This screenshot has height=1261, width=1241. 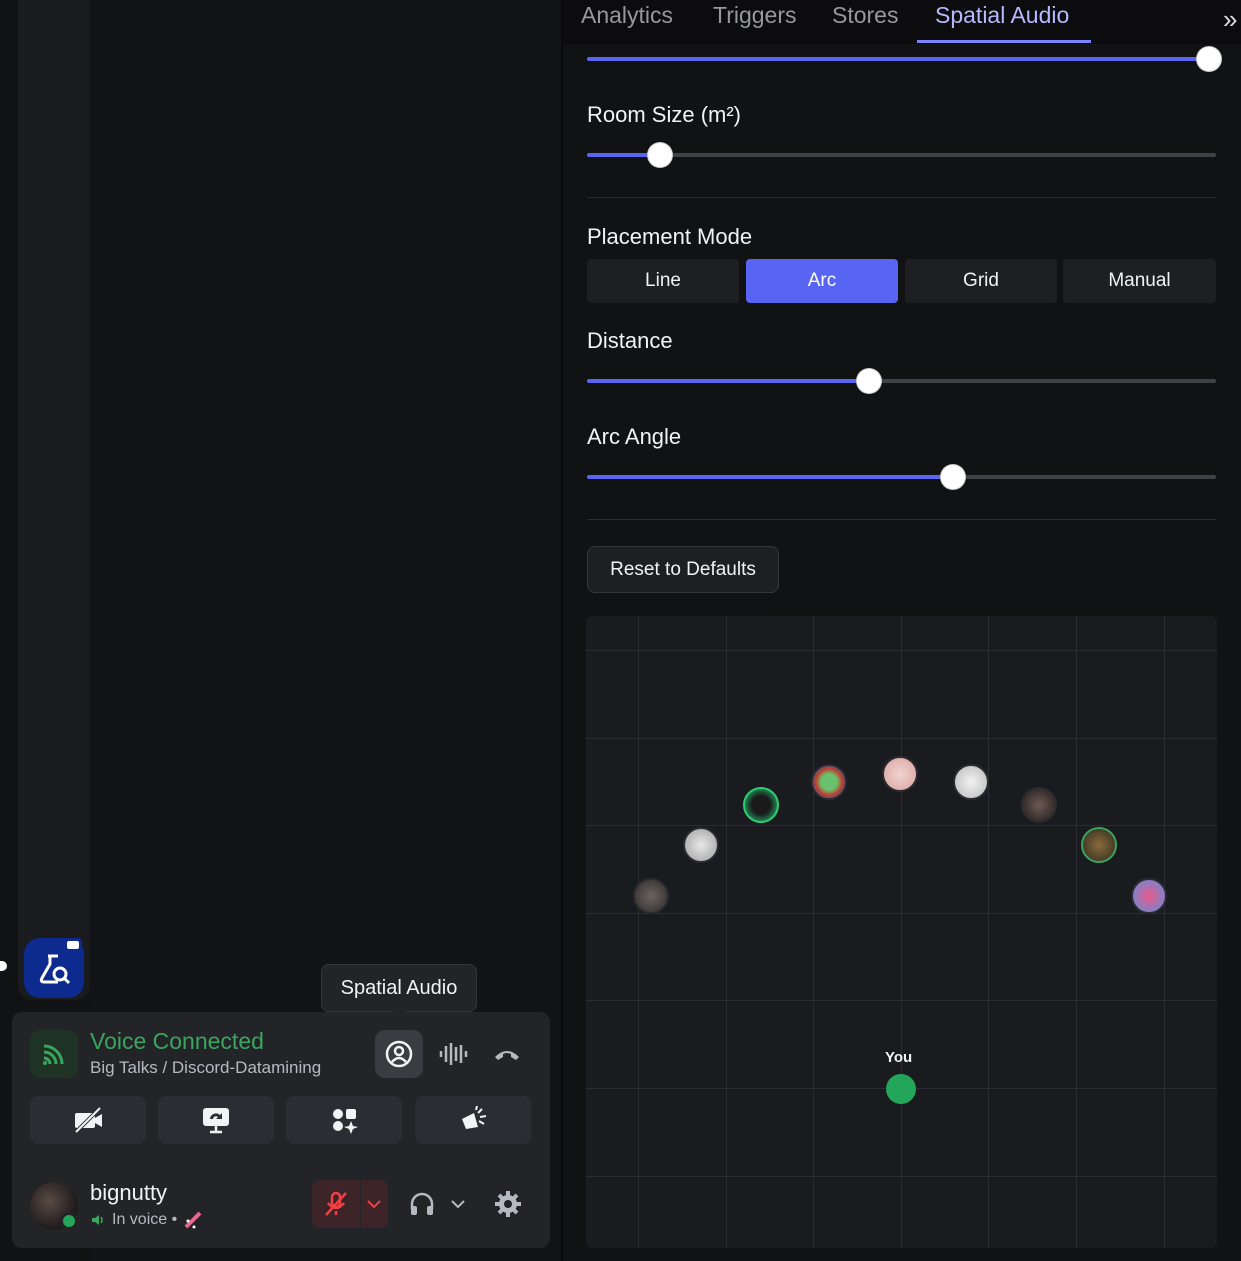 What do you see at coordinates (901, 155) in the screenshot?
I see `room-size-slider` at bounding box center [901, 155].